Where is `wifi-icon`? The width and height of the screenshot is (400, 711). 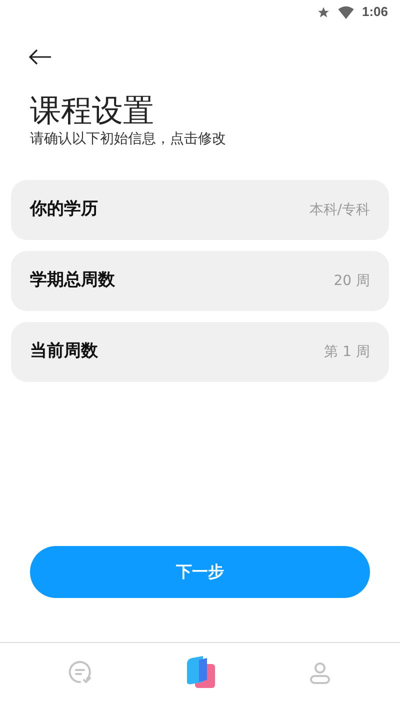 wifi-icon is located at coordinates (346, 12).